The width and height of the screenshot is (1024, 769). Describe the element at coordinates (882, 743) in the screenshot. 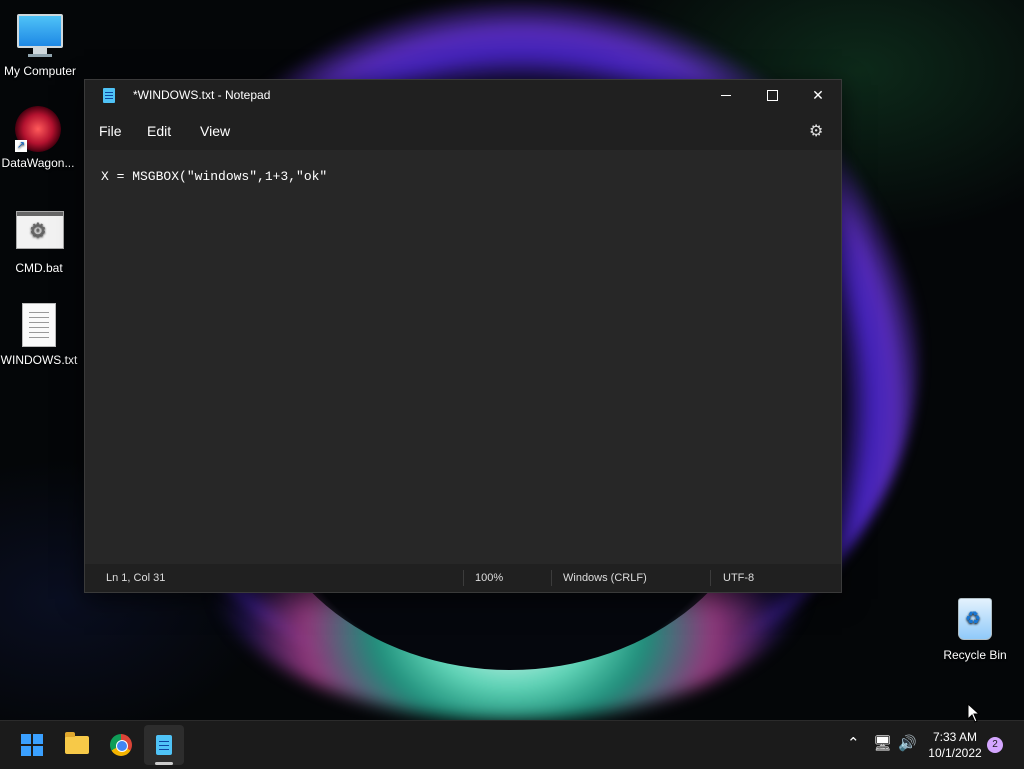

I see `network-icon: 🖥` at that location.